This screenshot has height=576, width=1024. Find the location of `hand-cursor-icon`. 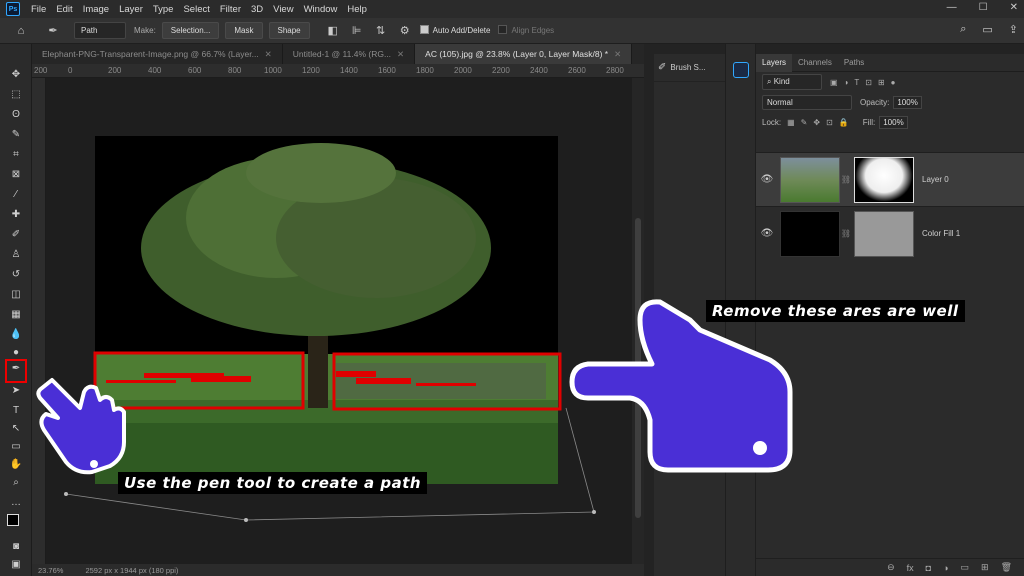

hand-cursor-icon is located at coordinates (81, 426).